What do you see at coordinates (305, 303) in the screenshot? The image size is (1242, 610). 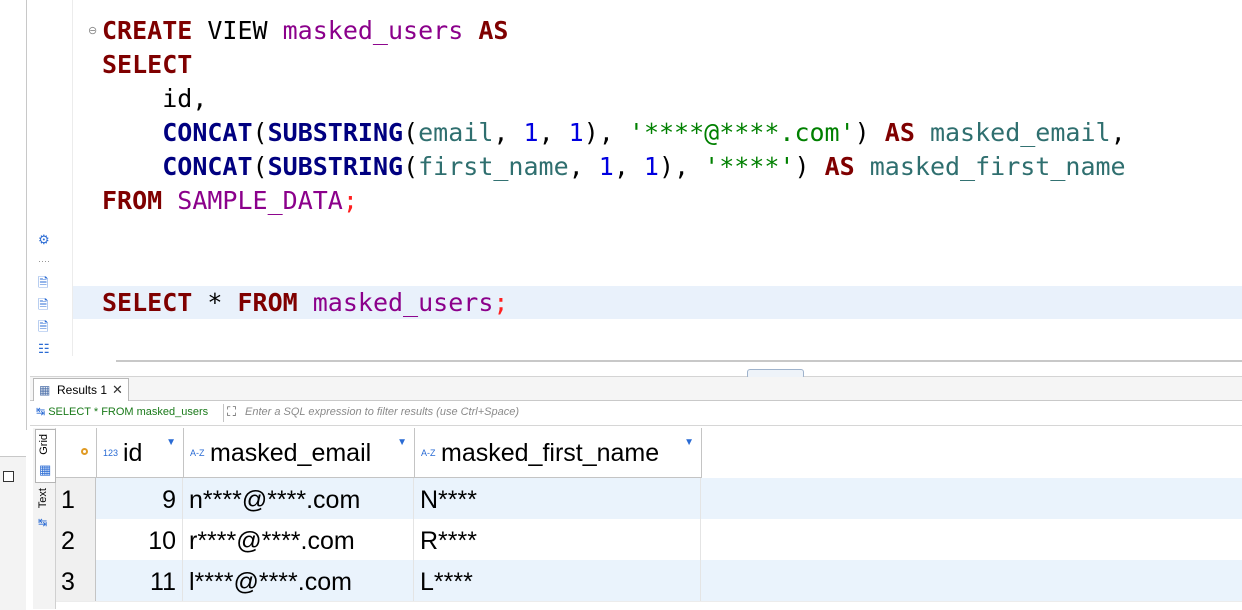 I see `code-line: SELECT * FROM masked_users;` at bounding box center [305, 303].